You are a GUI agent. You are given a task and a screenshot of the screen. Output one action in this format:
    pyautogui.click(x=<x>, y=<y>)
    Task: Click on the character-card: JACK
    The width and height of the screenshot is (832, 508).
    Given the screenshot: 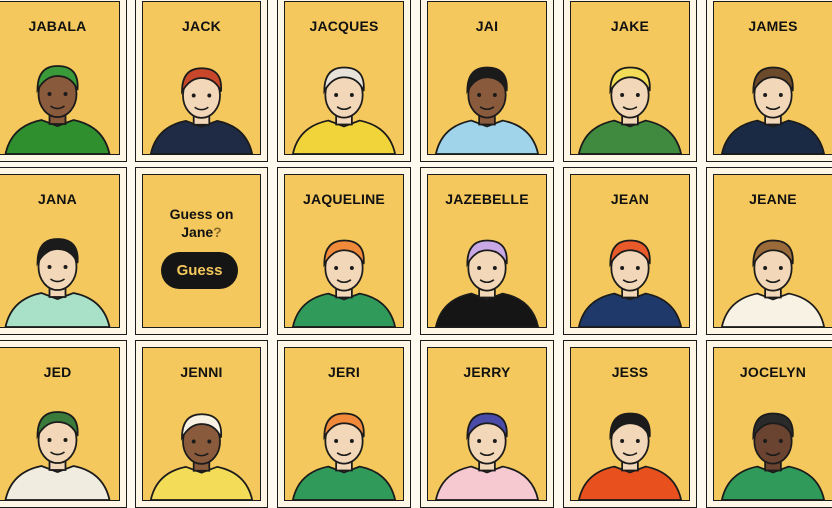 What is the action you would take?
    pyautogui.click(x=201, y=81)
    